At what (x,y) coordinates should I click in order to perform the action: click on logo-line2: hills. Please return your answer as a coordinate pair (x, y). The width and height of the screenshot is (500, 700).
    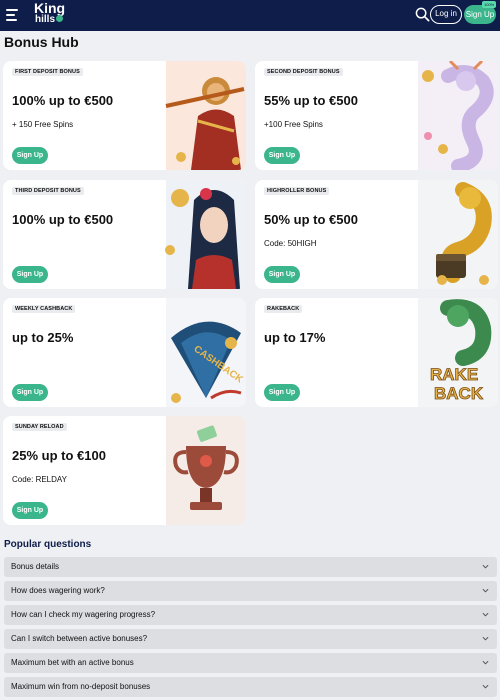
    Looking at the image, I should click on (45, 19).